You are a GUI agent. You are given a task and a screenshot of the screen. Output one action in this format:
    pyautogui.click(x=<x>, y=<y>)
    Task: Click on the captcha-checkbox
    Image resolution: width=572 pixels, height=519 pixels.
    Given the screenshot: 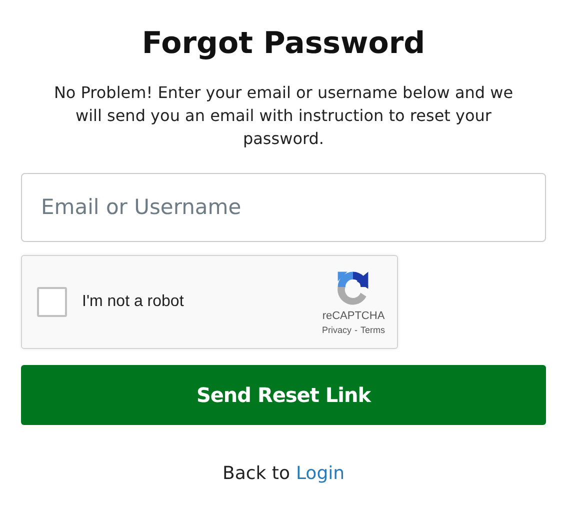 What is the action you would take?
    pyautogui.click(x=52, y=301)
    